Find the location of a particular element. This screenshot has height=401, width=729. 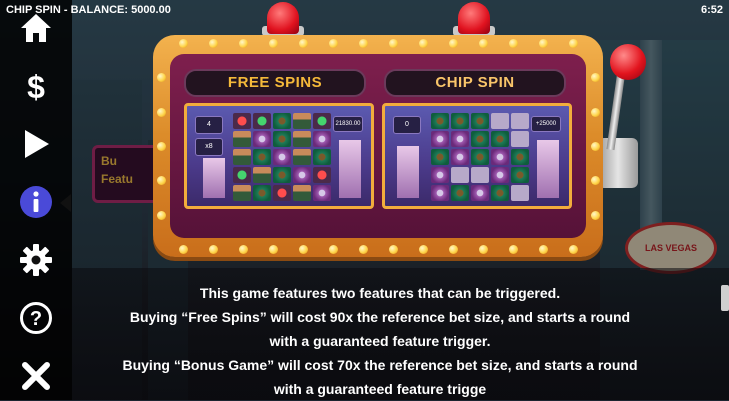

settings-button is located at coordinates (36, 260).